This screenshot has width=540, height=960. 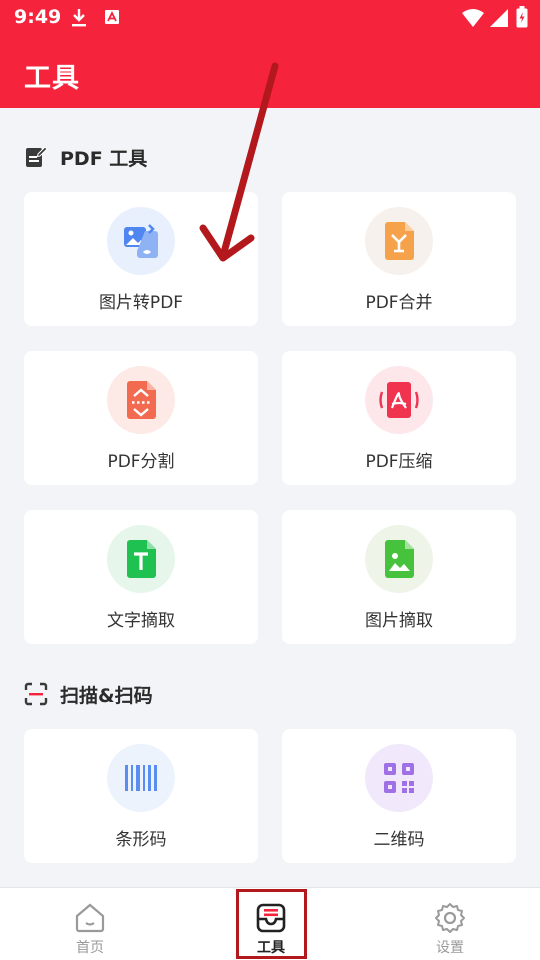 What do you see at coordinates (141, 462) in the screenshot?
I see `tool-label: PDF分割` at bounding box center [141, 462].